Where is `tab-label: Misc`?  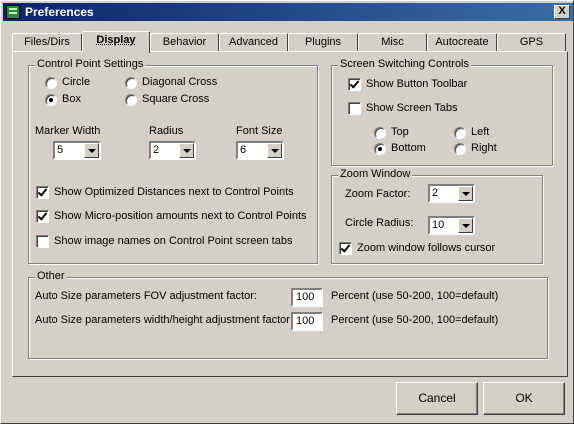 tab-label: Misc is located at coordinates (392, 42).